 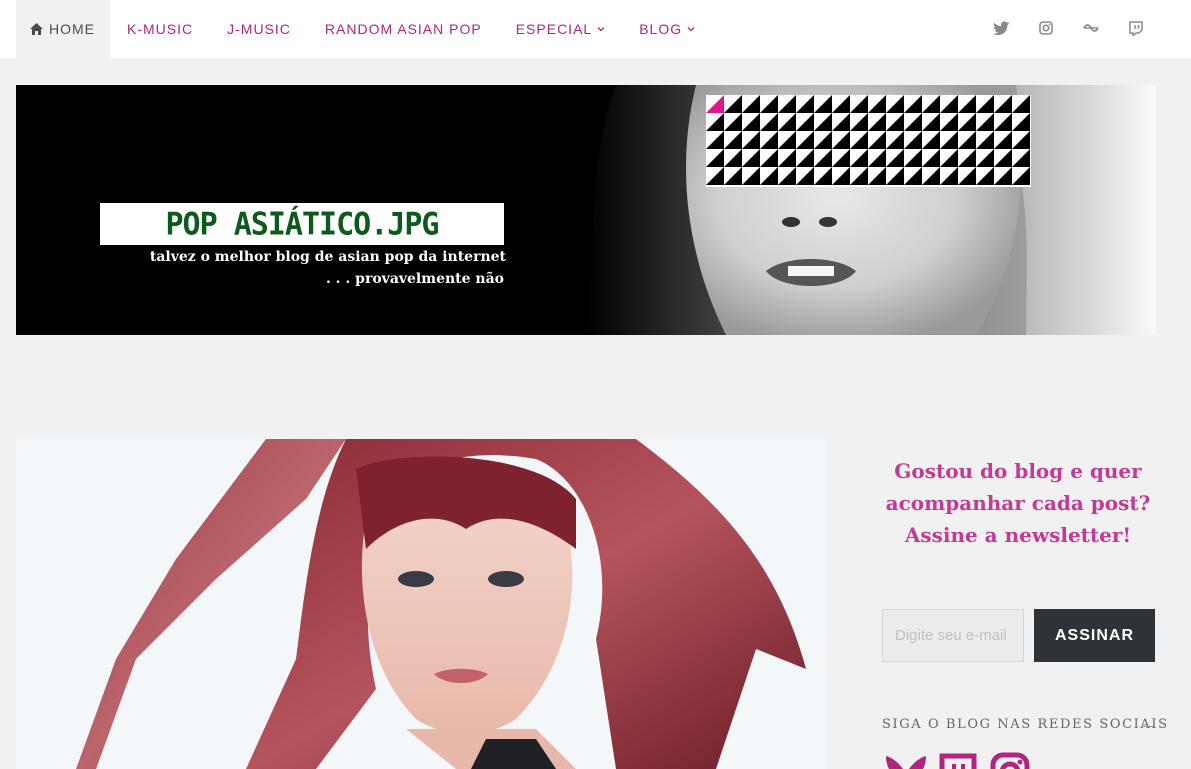 I want to click on twitter-icon, so click(x=1001, y=28).